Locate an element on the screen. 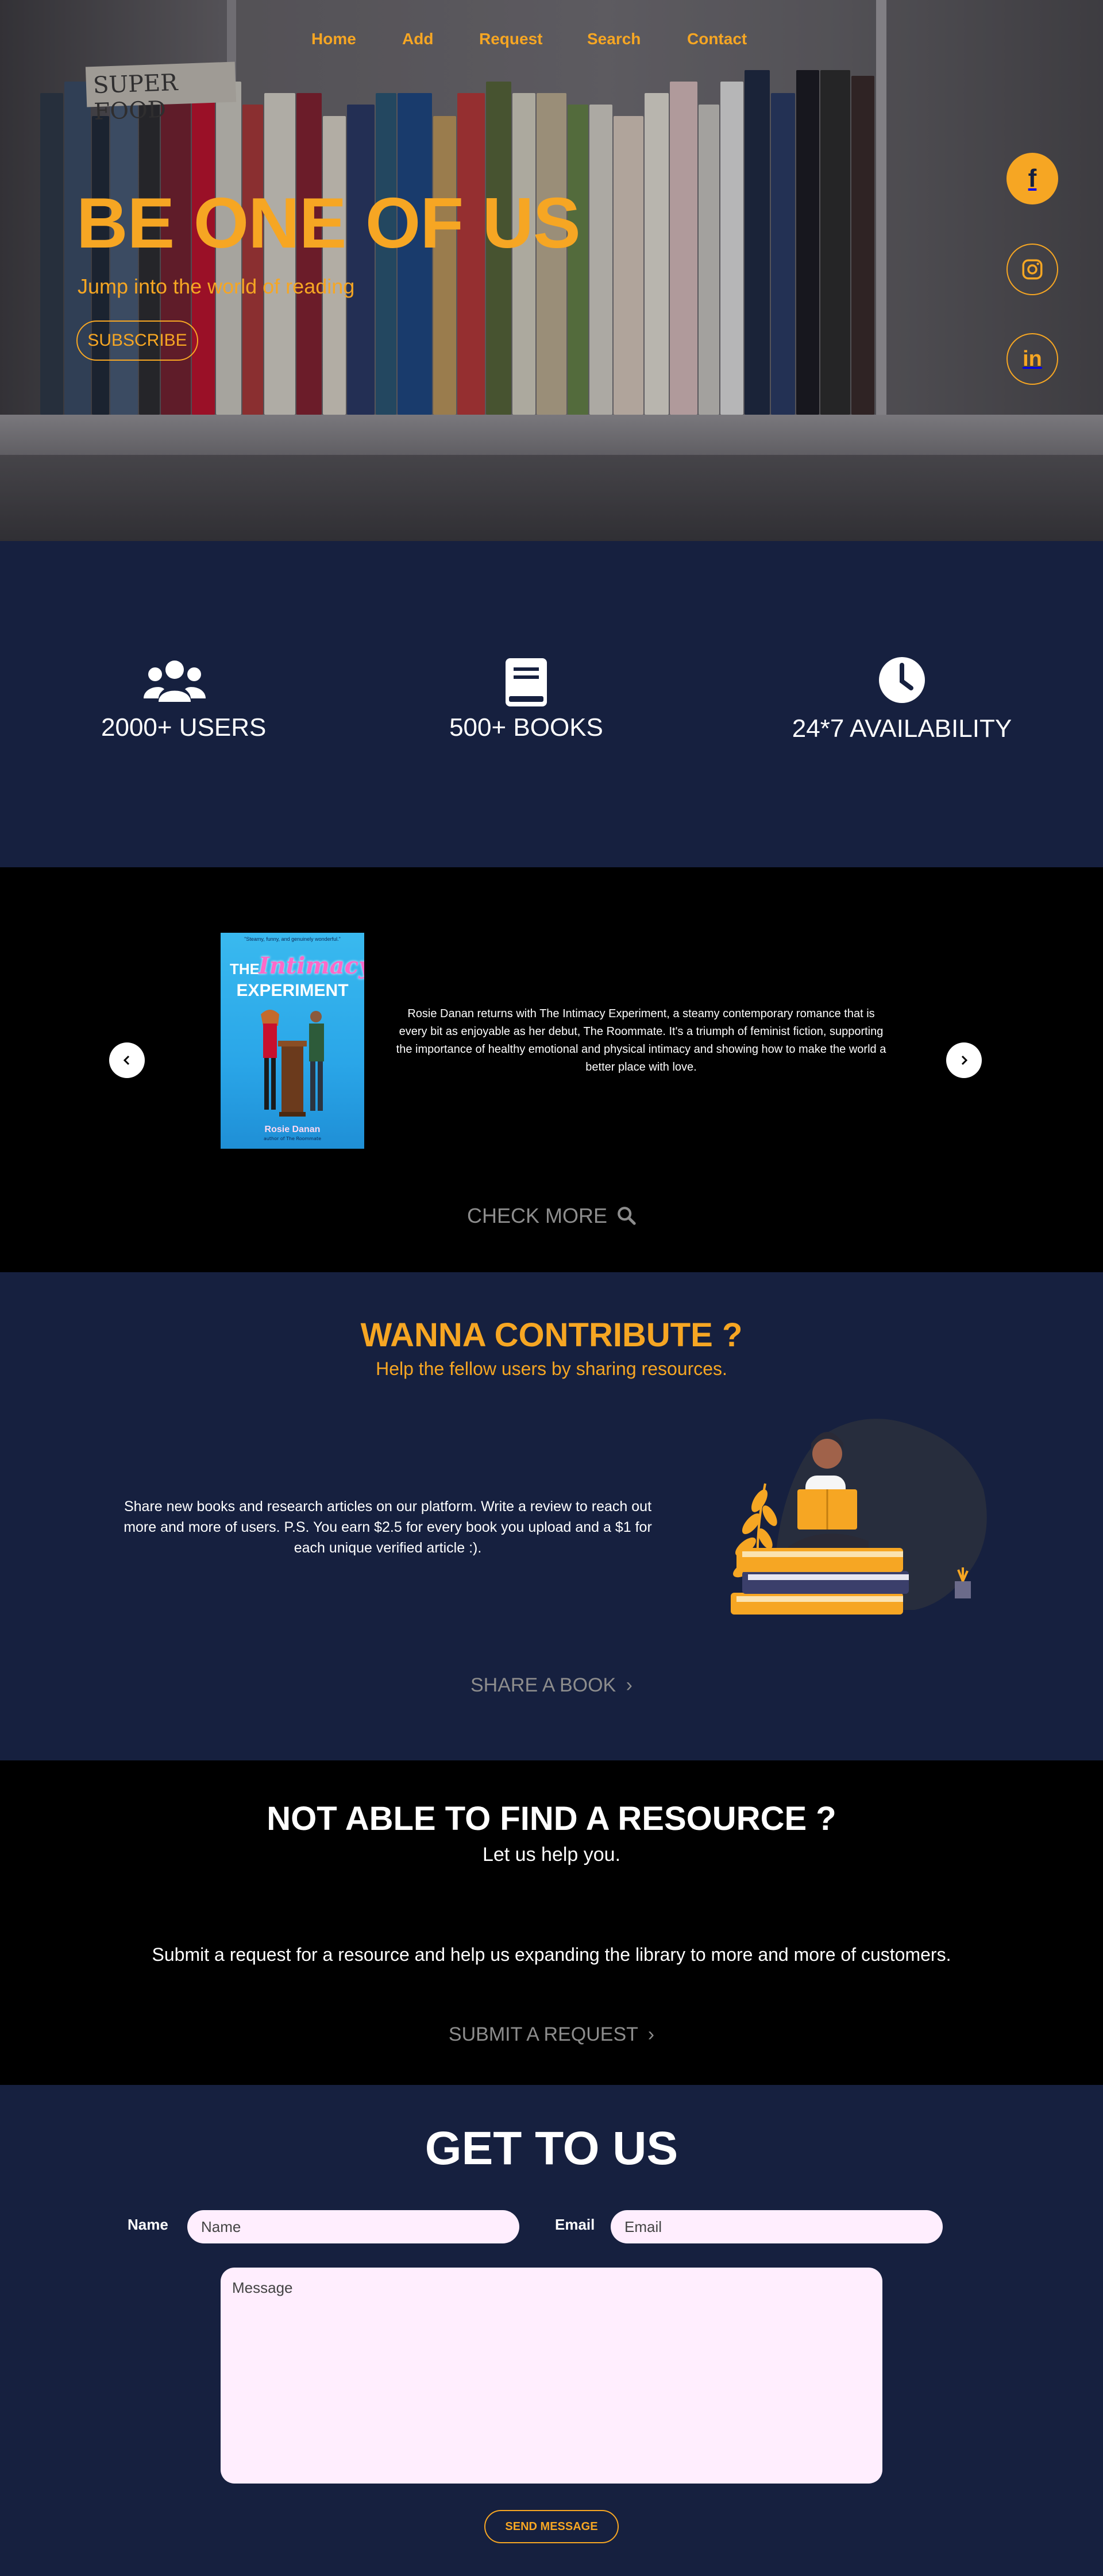 The height and width of the screenshot is (2576, 1103). share-book-link: SHARE A BOOK › is located at coordinates (551, 1685).